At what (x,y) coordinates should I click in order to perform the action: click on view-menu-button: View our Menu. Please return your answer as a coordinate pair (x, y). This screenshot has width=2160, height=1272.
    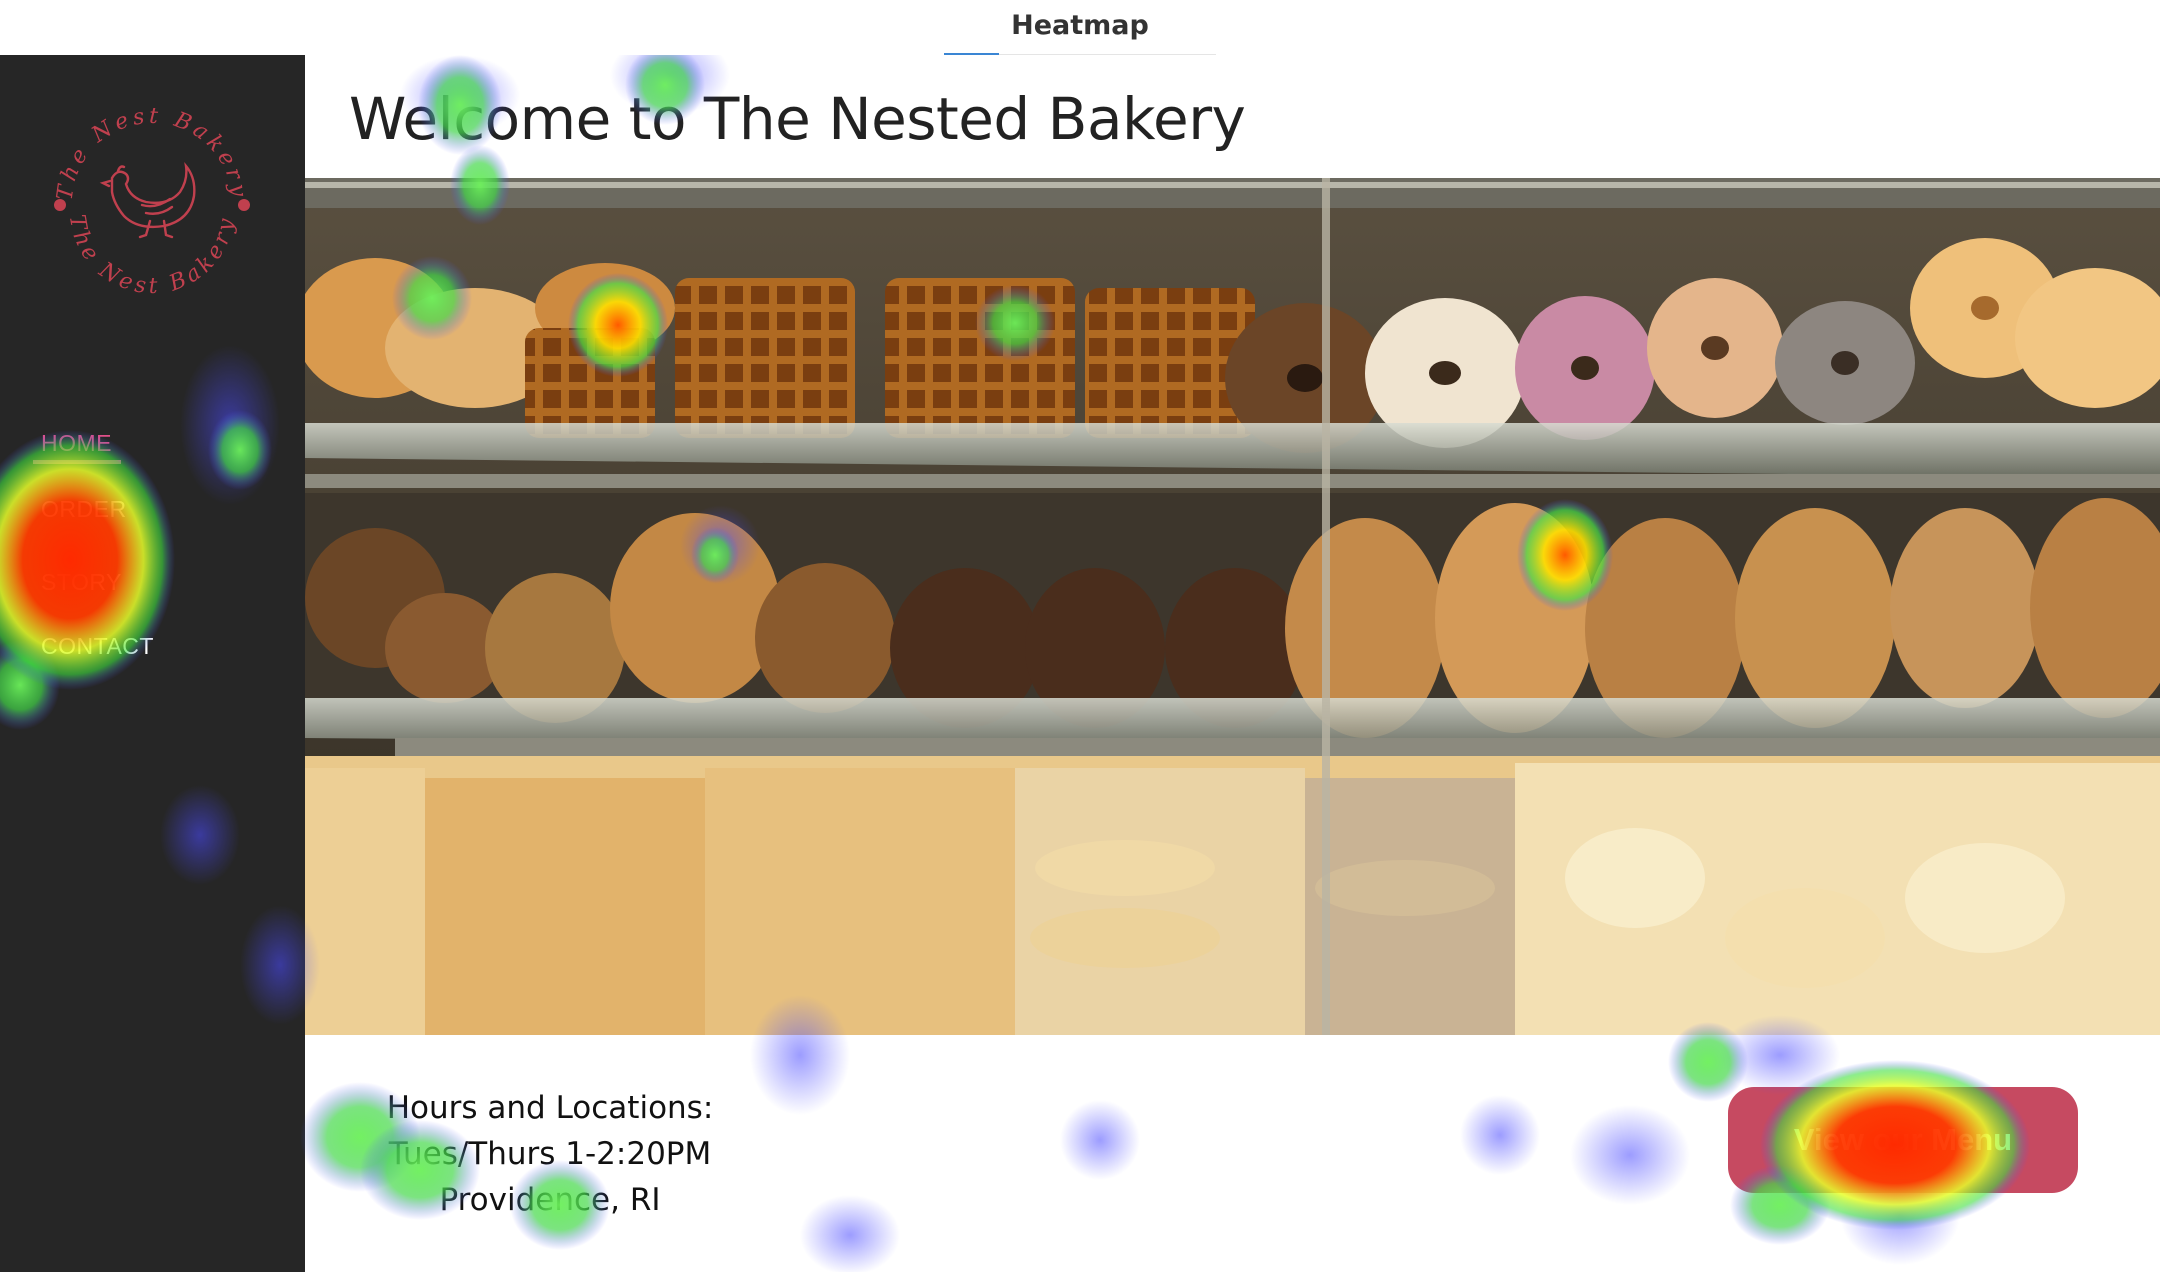
    Looking at the image, I should click on (1903, 1140).